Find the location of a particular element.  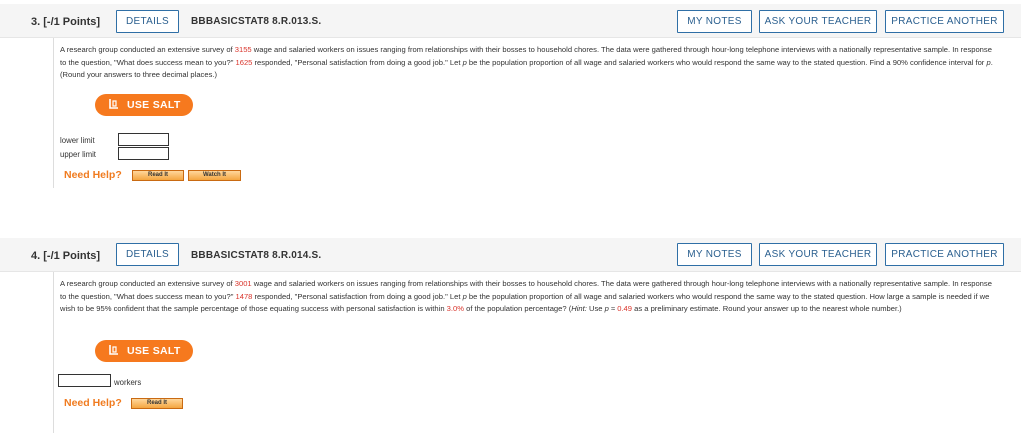

question-4-number: 4. [-/1 Points] is located at coordinates (66, 256).